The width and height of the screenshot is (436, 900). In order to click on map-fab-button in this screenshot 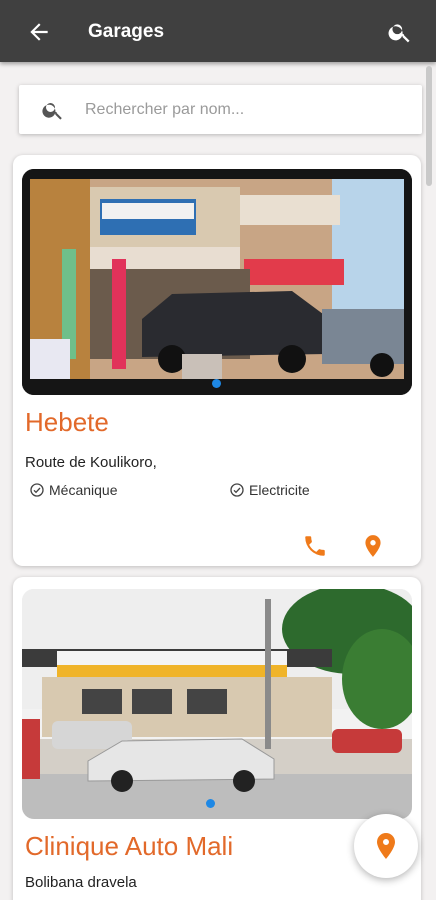, I will do `click(386, 846)`.